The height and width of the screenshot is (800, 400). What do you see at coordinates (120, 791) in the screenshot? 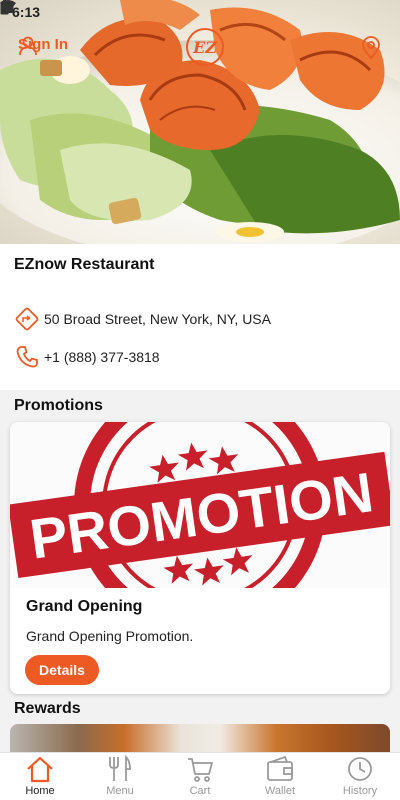
I see `nav-menu-label: Menu` at bounding box center [120, 791].